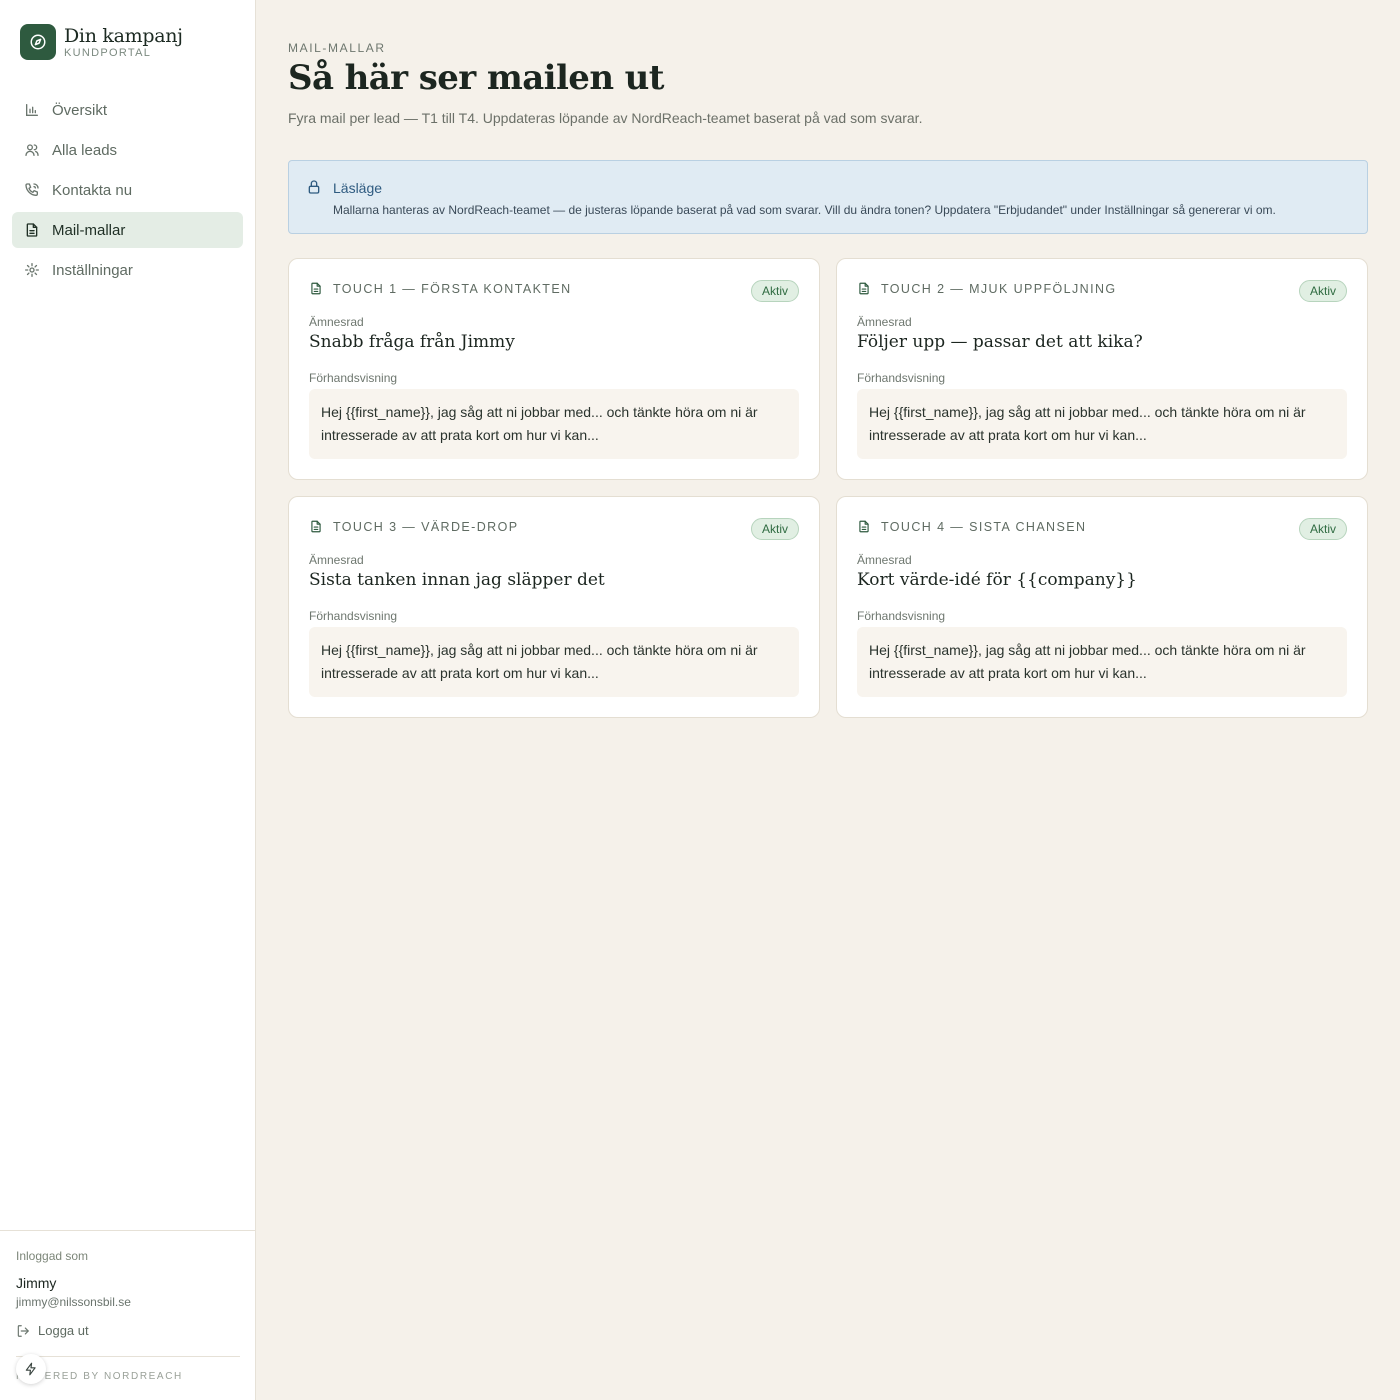  Describe the element at coordinates (128, 1330) in the screenshot. I see `logout-button: Logga ut` at that location.